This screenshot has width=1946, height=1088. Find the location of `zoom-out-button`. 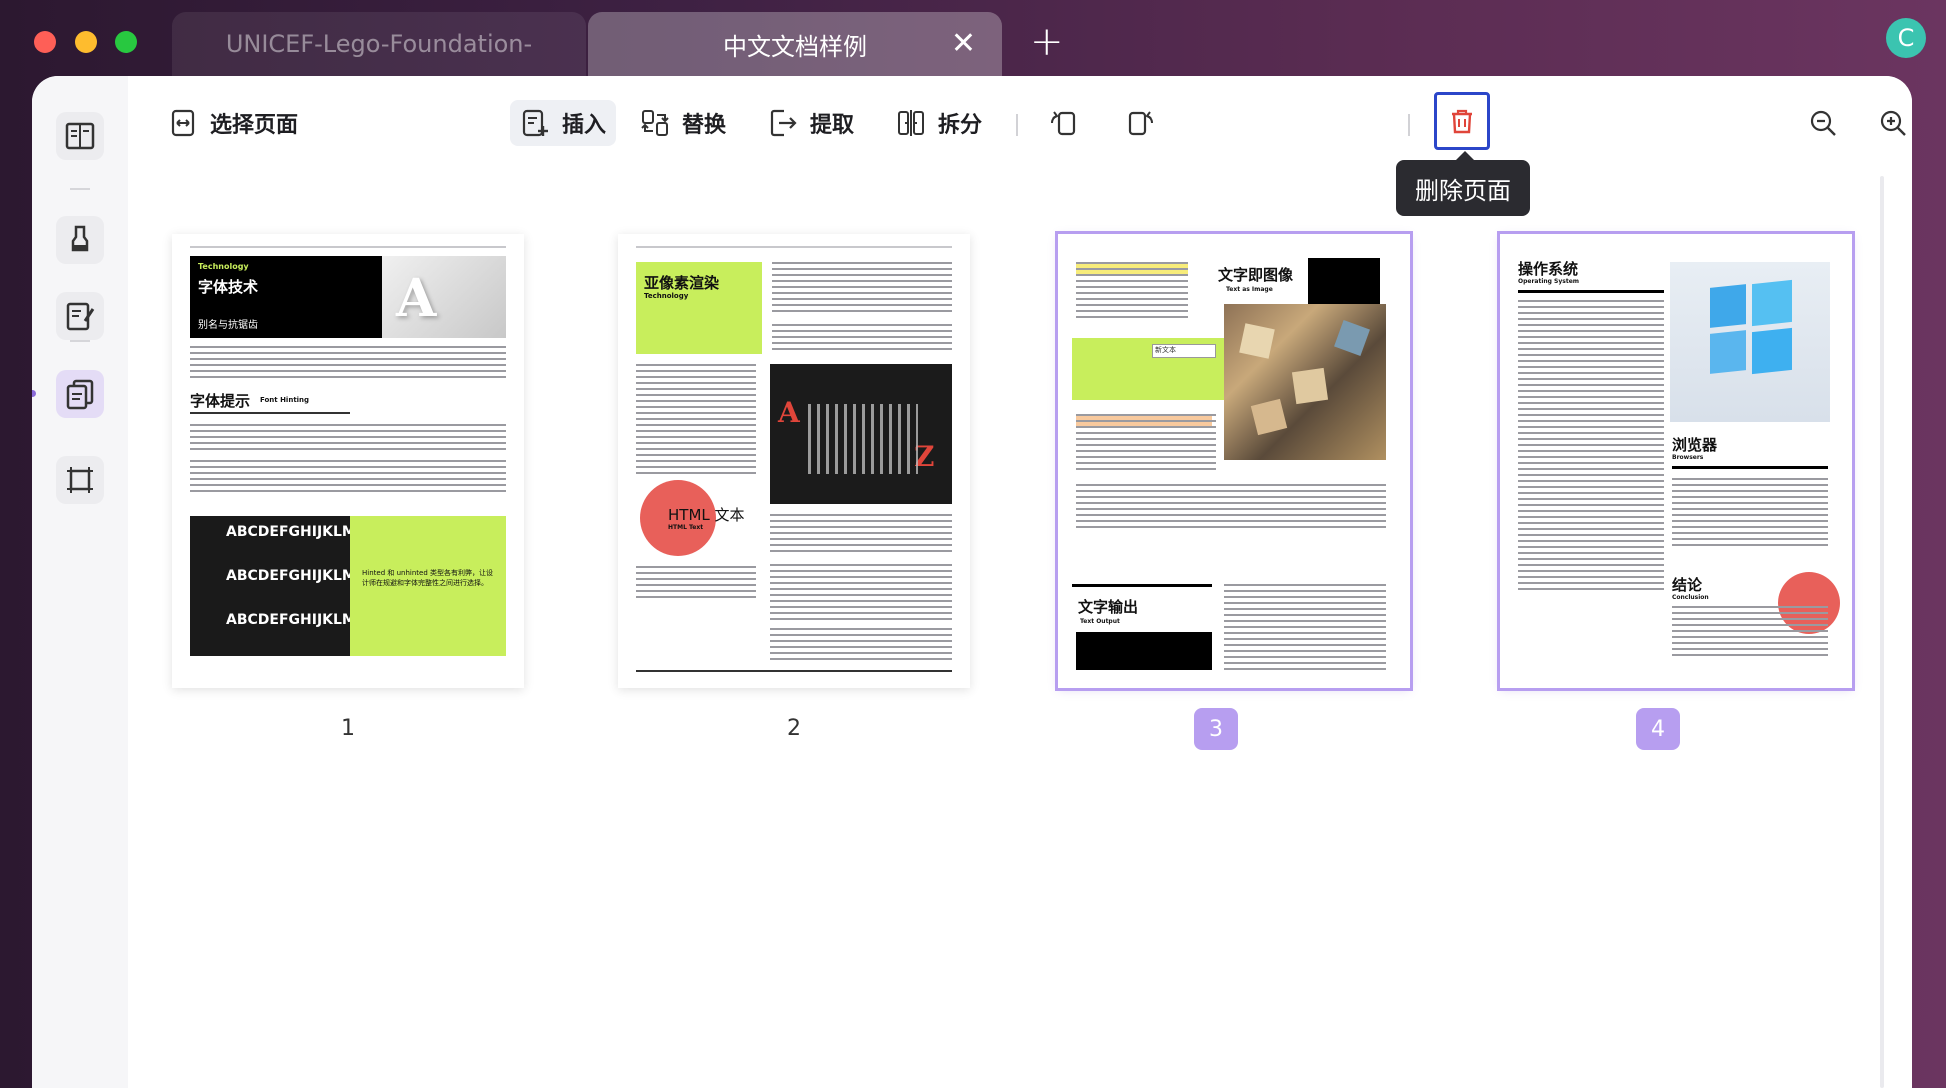

zoom-out-button is located at coordinates (1823, 123).